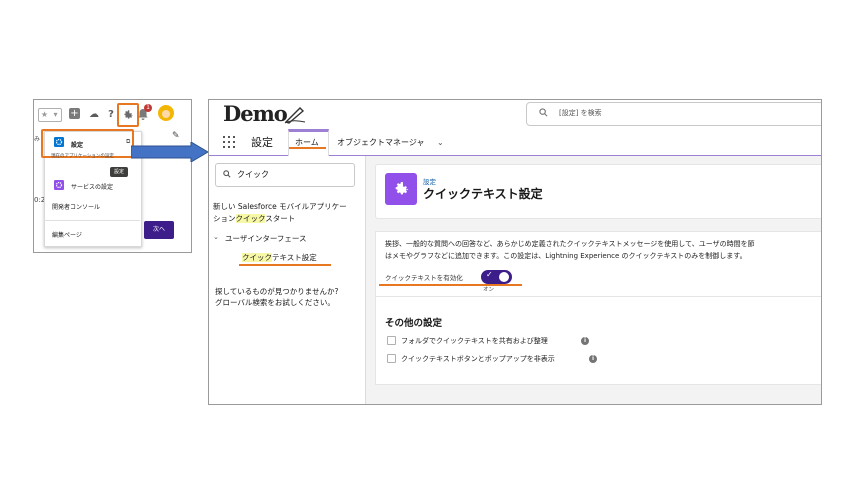  Describe the element at coordinates (82, 156) in the screenshot. I see `menu-item-setup-description: 現在のアプリケーションの設定` at that location.